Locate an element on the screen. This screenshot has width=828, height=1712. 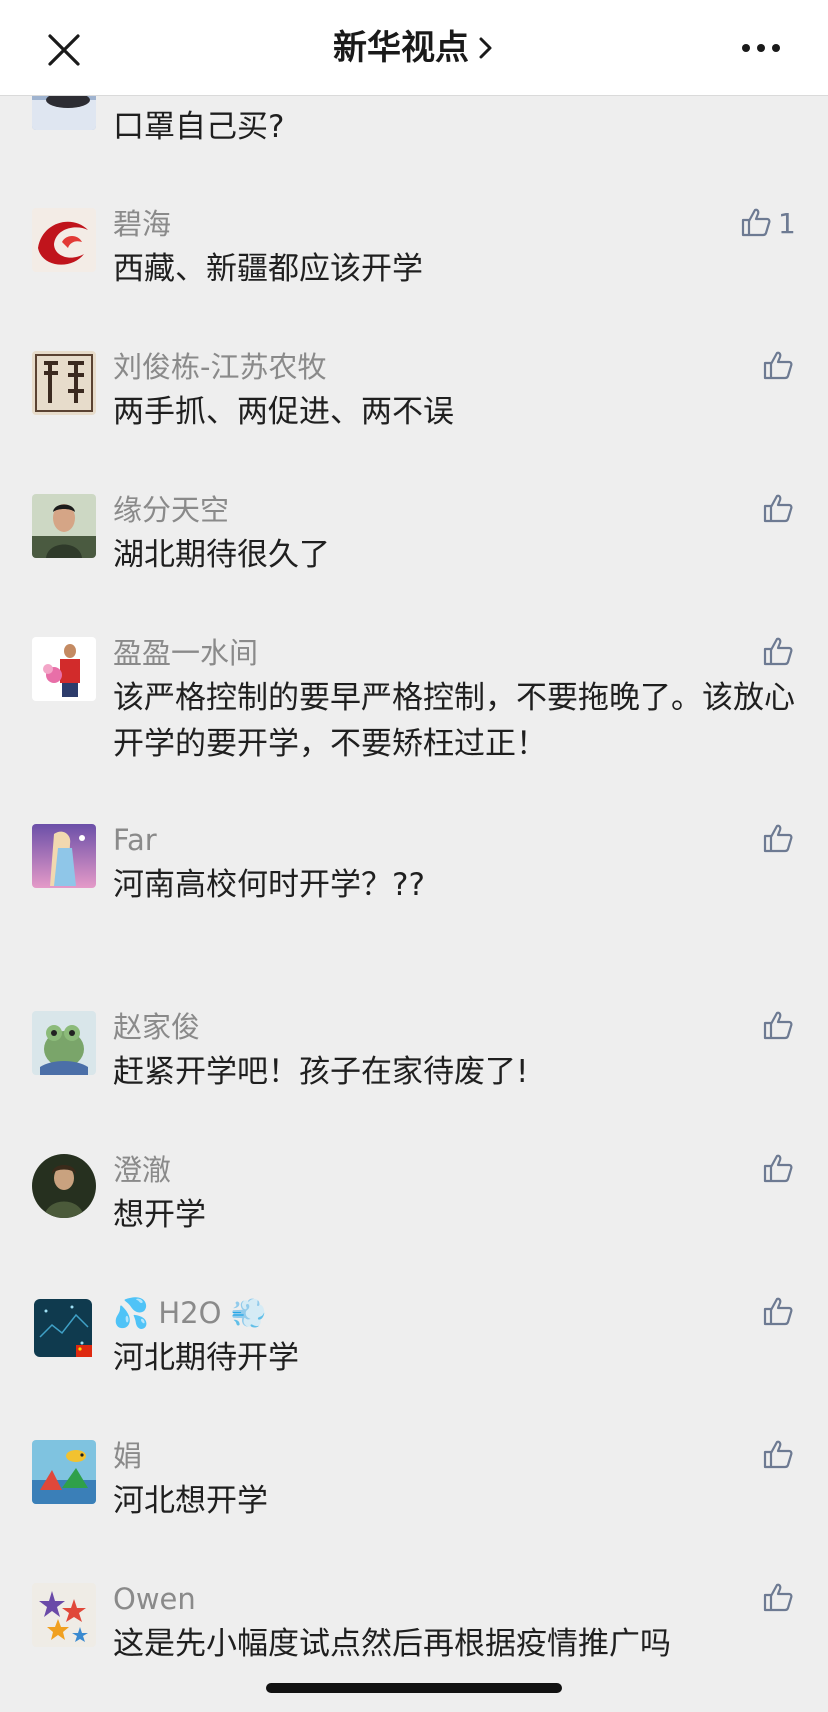
more-button is located at coordinates (762, 49).